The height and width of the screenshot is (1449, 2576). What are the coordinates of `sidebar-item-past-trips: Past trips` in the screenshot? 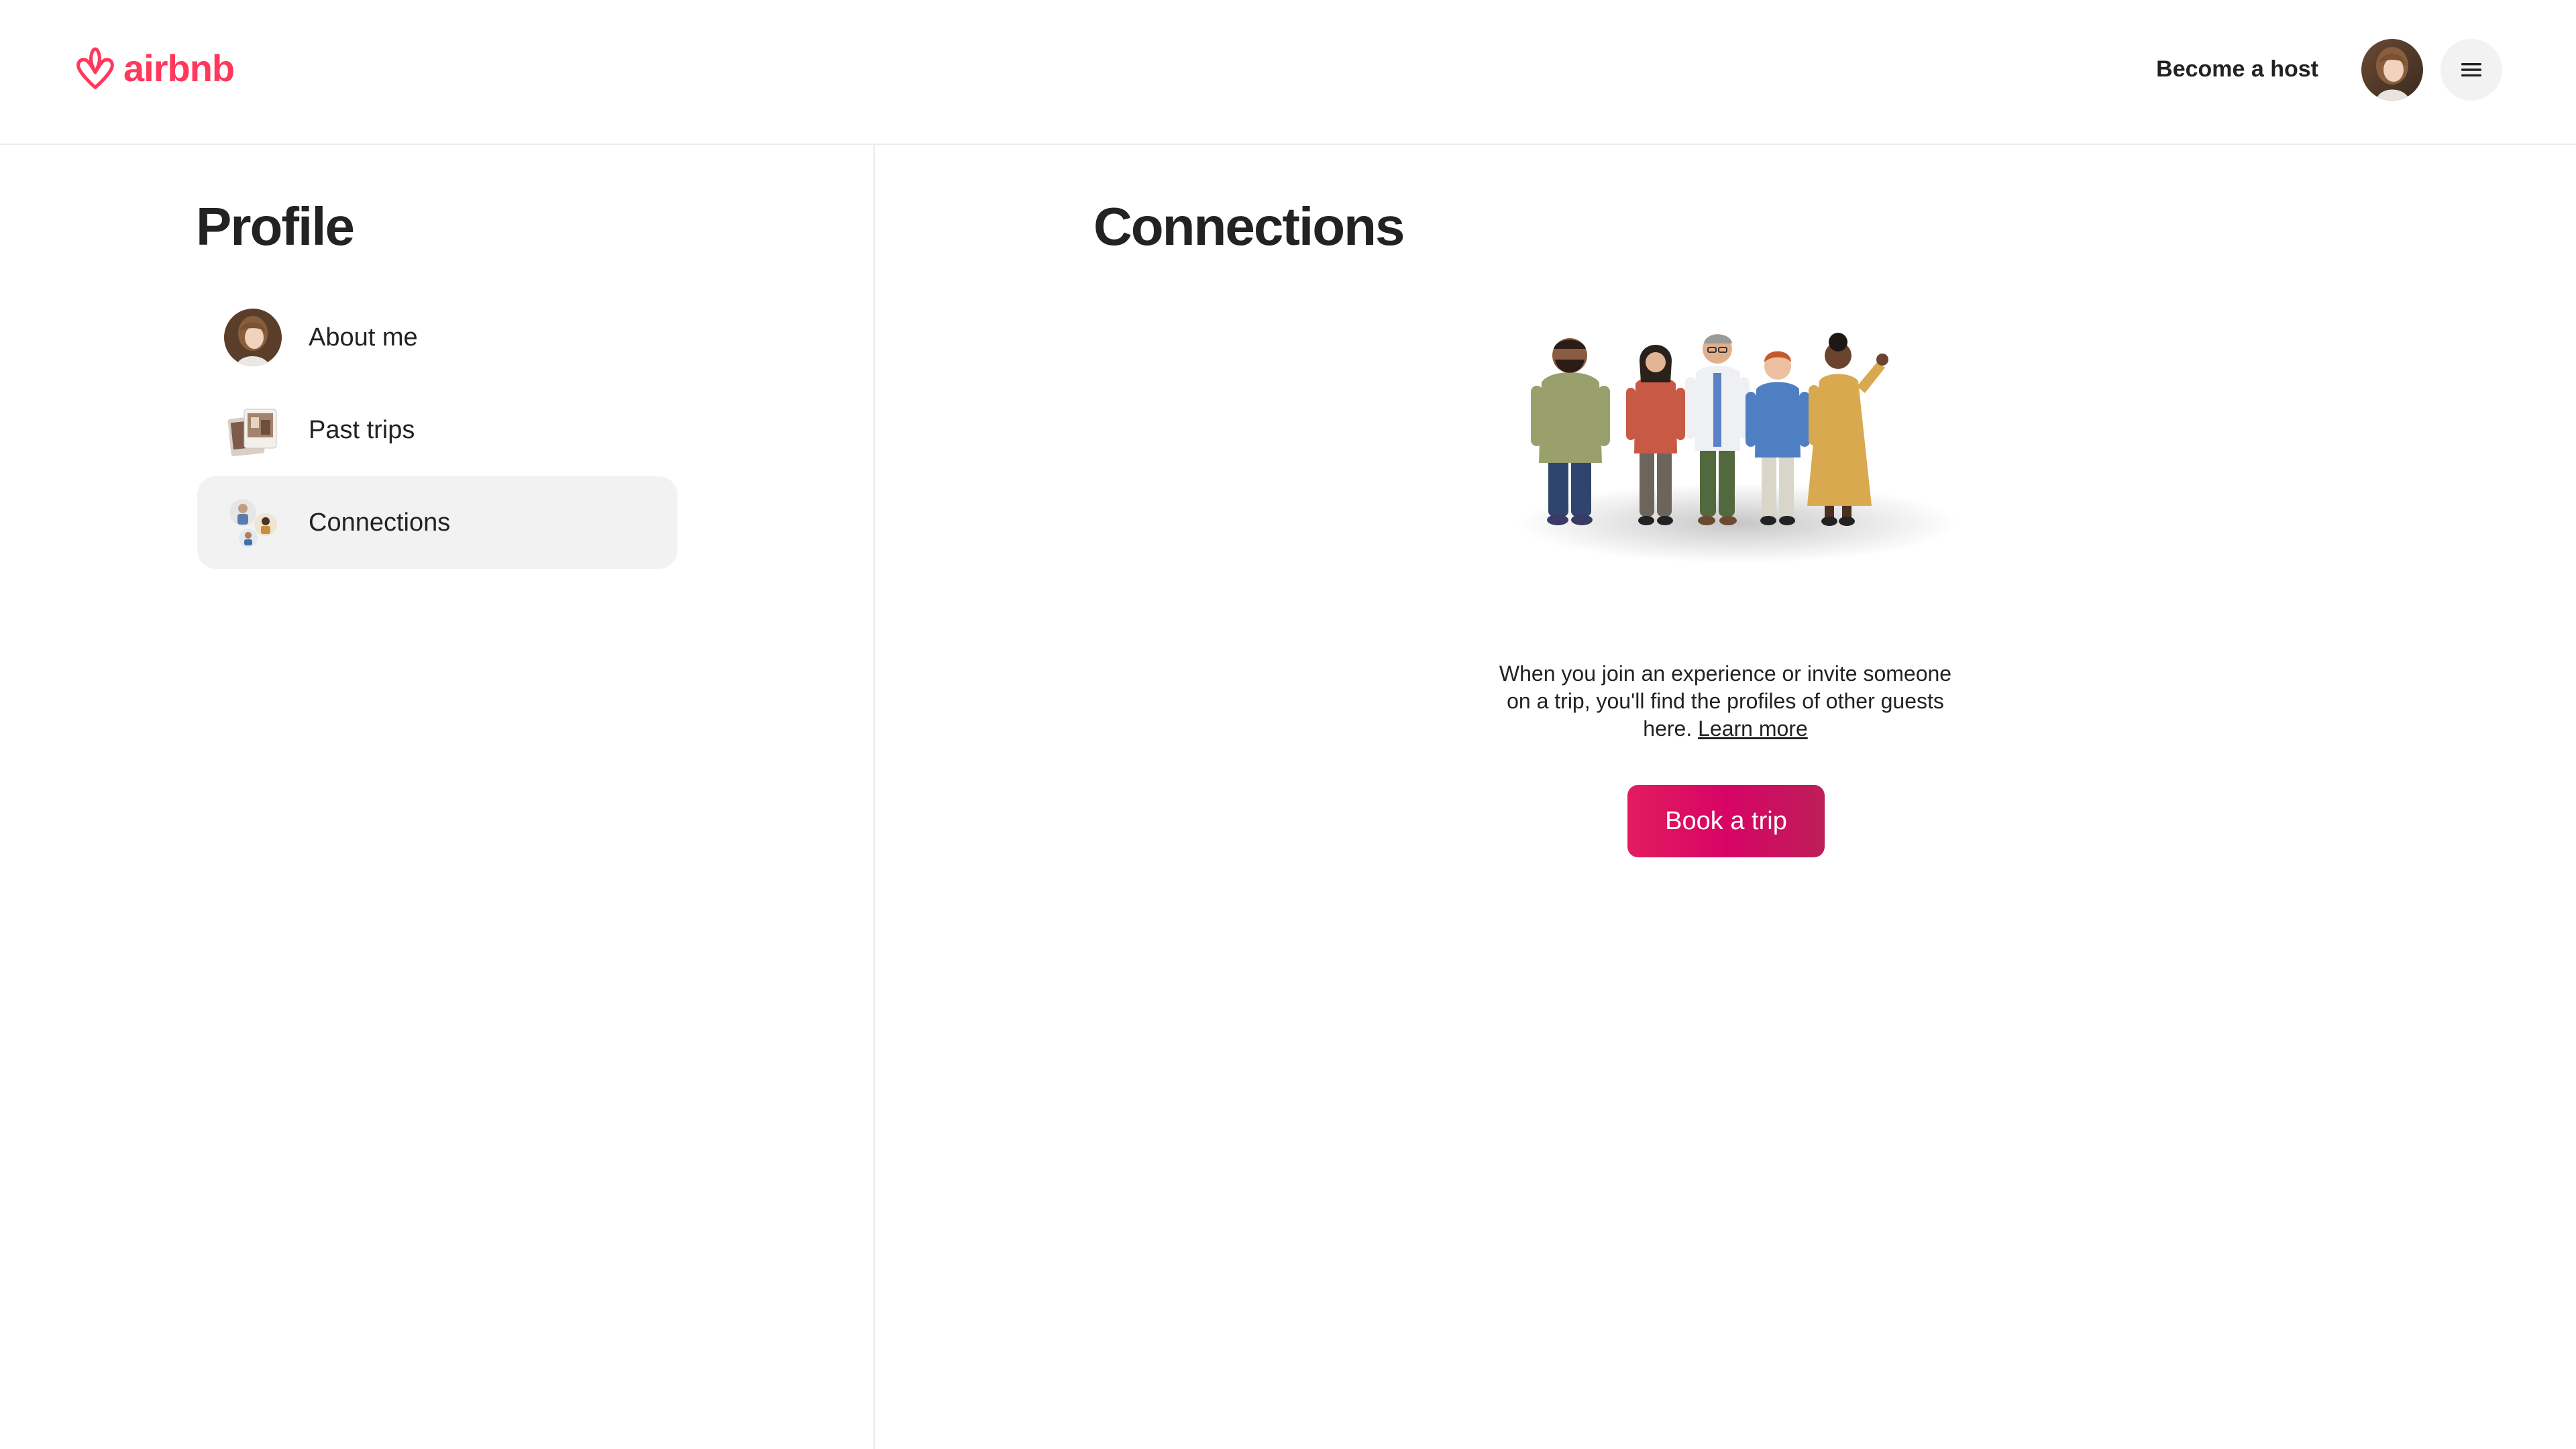 It's located at (437, 430).